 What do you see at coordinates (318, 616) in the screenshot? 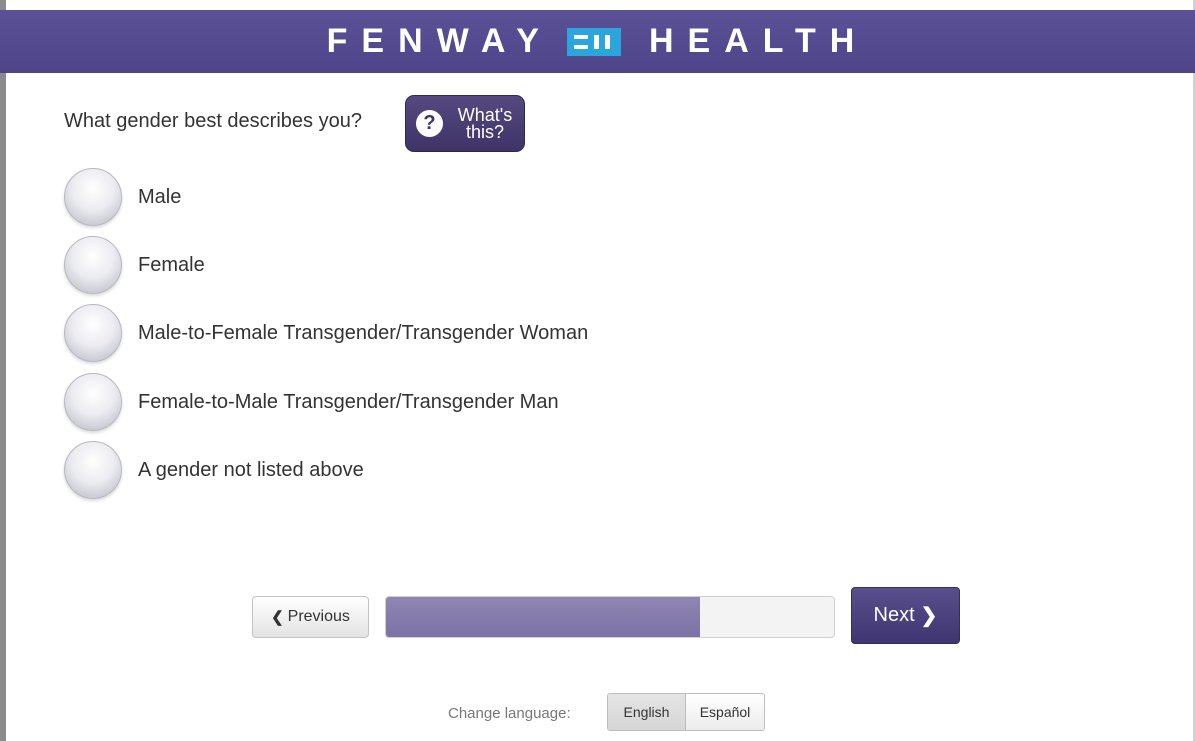
I see `previous-label: Previous` at bounding box center [318, 616].